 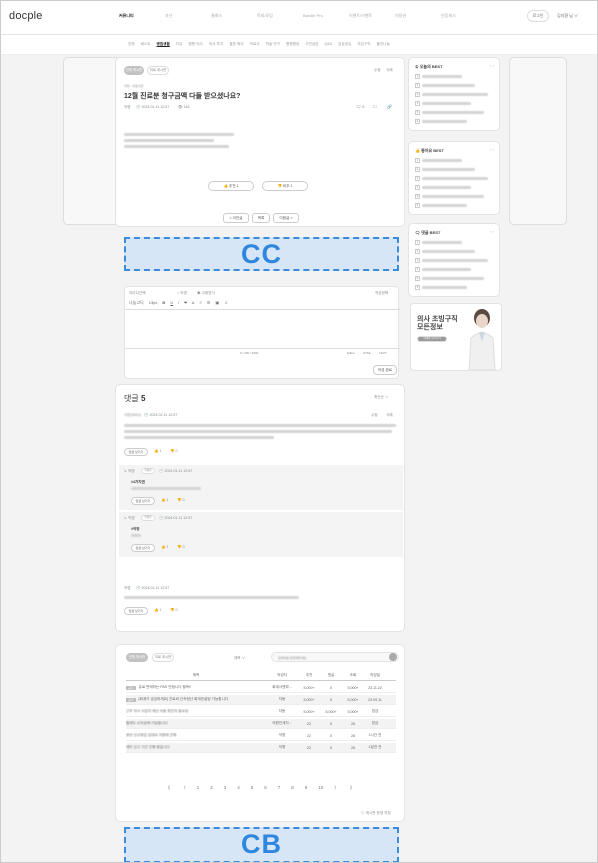 What do you see at coordinates (261, 218) in the screenshot?
I see `list-button: 목록` at bounding box center [261, 218].